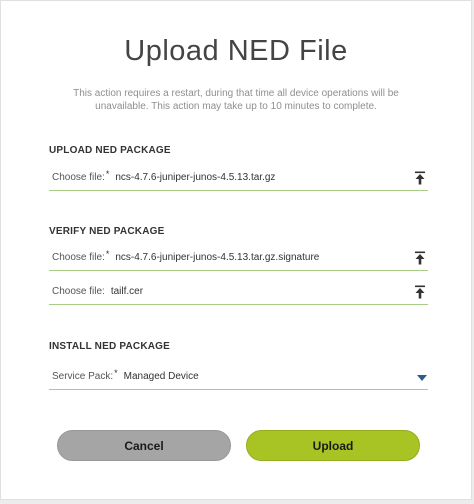  I want to click on ned-package-file-value: ncs-4.7.6-juniper-junos-4.5.13.tar.gz, so click(195, 177).